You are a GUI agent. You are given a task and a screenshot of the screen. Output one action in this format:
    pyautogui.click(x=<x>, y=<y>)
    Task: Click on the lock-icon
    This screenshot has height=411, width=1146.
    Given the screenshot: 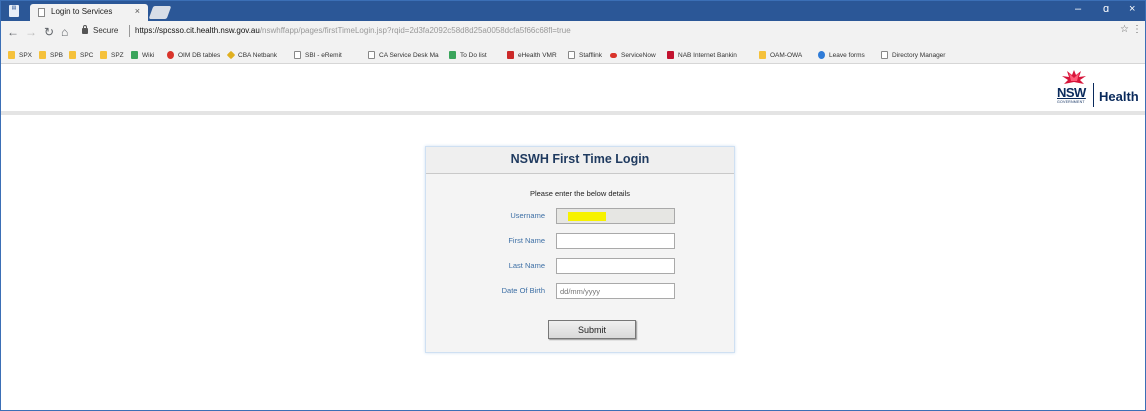 What is the action you would take?
    pyautogui.click(x=85, y=29)
    